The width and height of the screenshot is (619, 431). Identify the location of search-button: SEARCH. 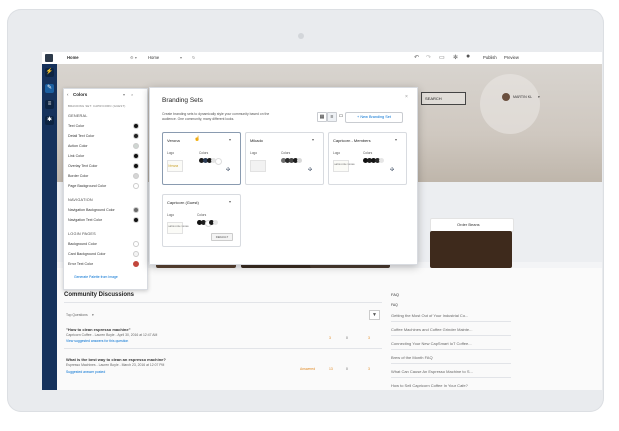
(443, 98).